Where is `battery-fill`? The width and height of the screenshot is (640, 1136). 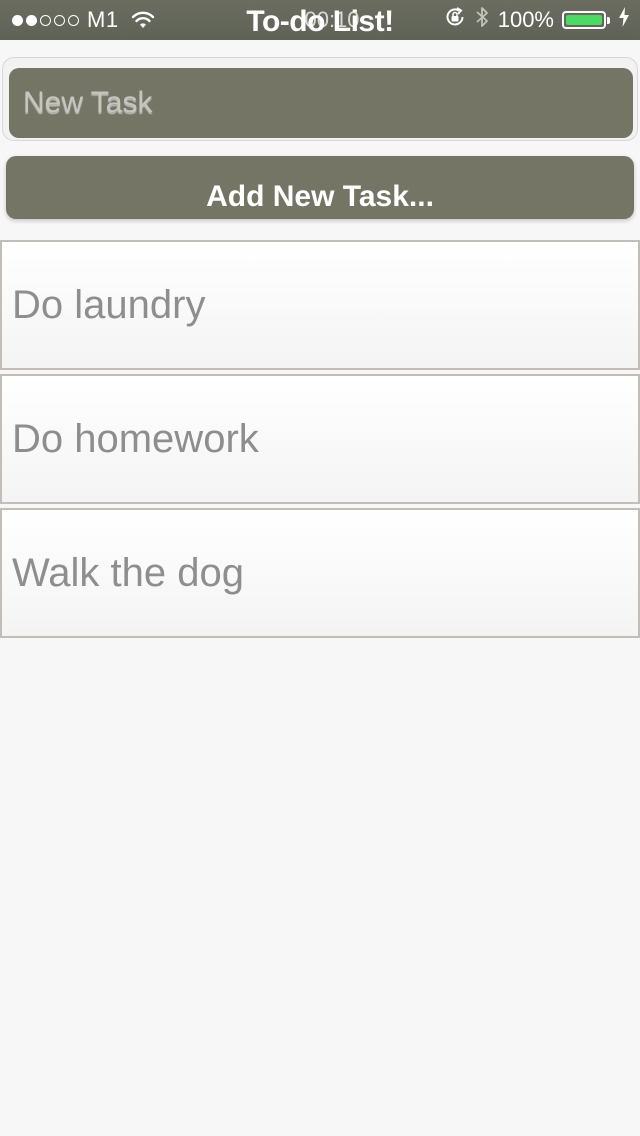 battery-fill is located at coordinates (584, 20).